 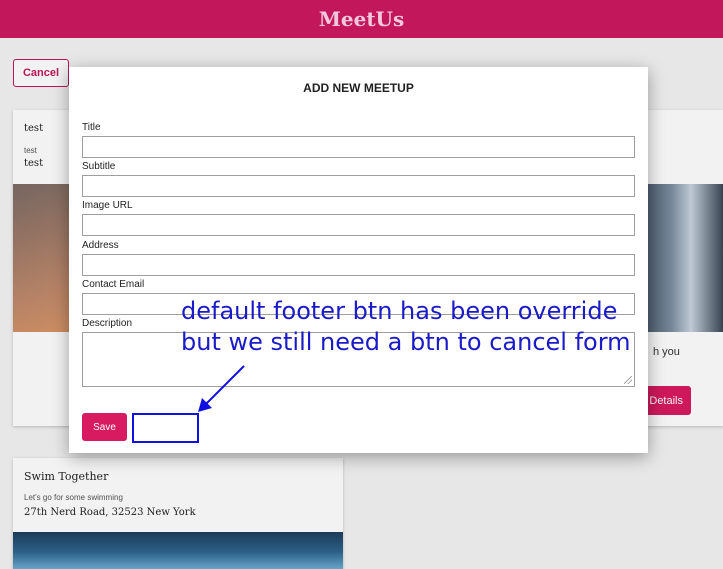 What do you see at coordinates (221, 388) in the screenshot?
I see `annotation-arrow-icon` at bounding box center [221, 388].